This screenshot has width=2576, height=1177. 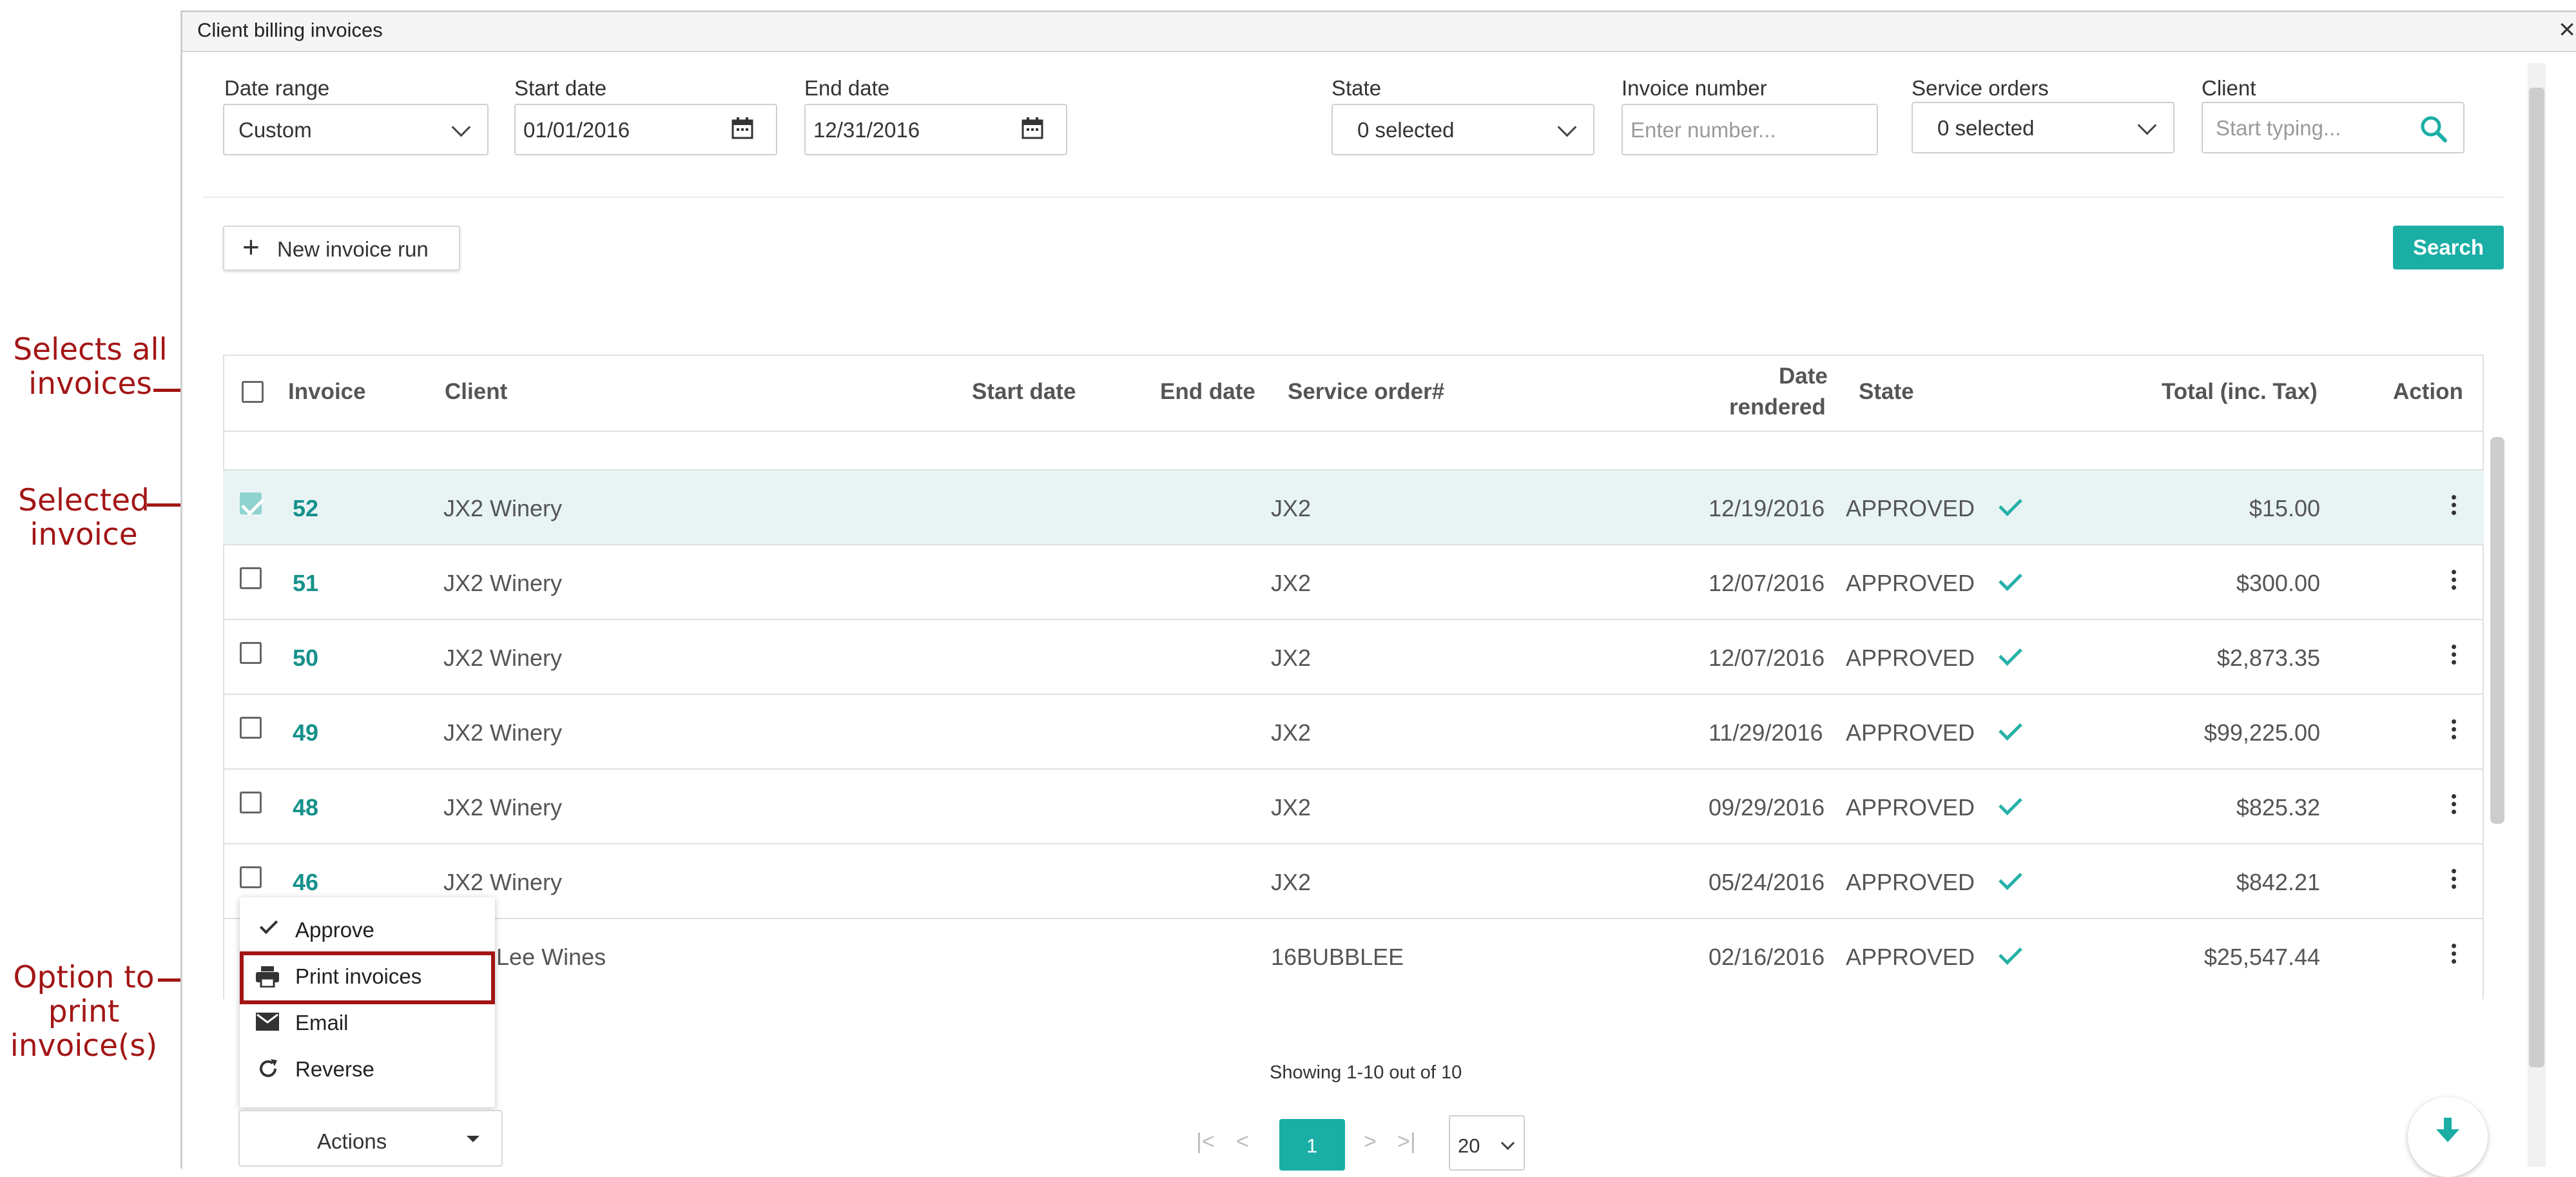 What do you see at coordinates (305, 807) in the screenshot?
I see `invoice-link: 48` at bounding box center [305, 807].